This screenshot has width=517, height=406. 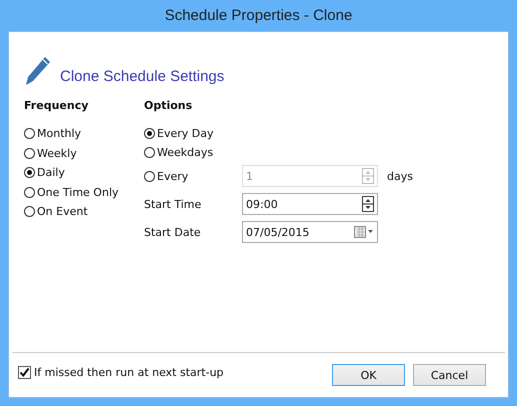 What do you see at coordinates (173, 204) in the screenshot?
I see `start-time-label: Start Time` at bounding box center [173, 204].